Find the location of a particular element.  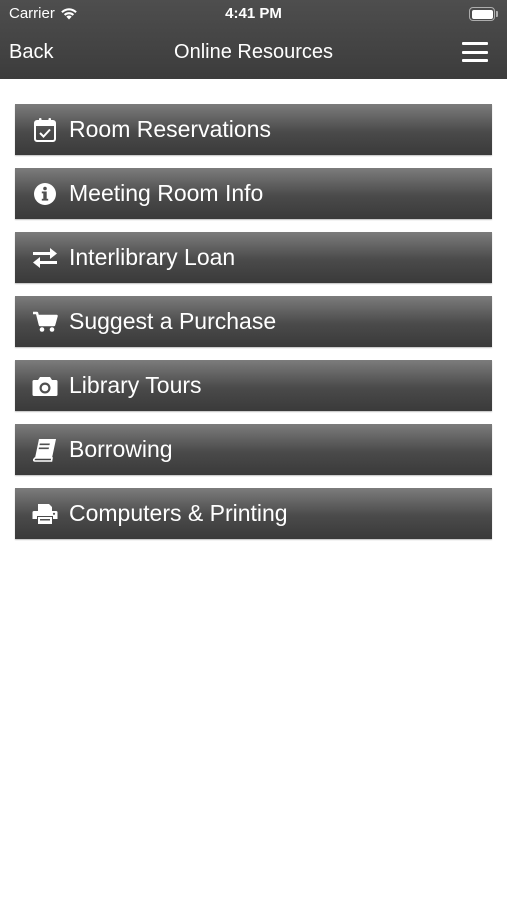

status-bar: Carrier 4:41 PM is located at coordinates (253, 14).